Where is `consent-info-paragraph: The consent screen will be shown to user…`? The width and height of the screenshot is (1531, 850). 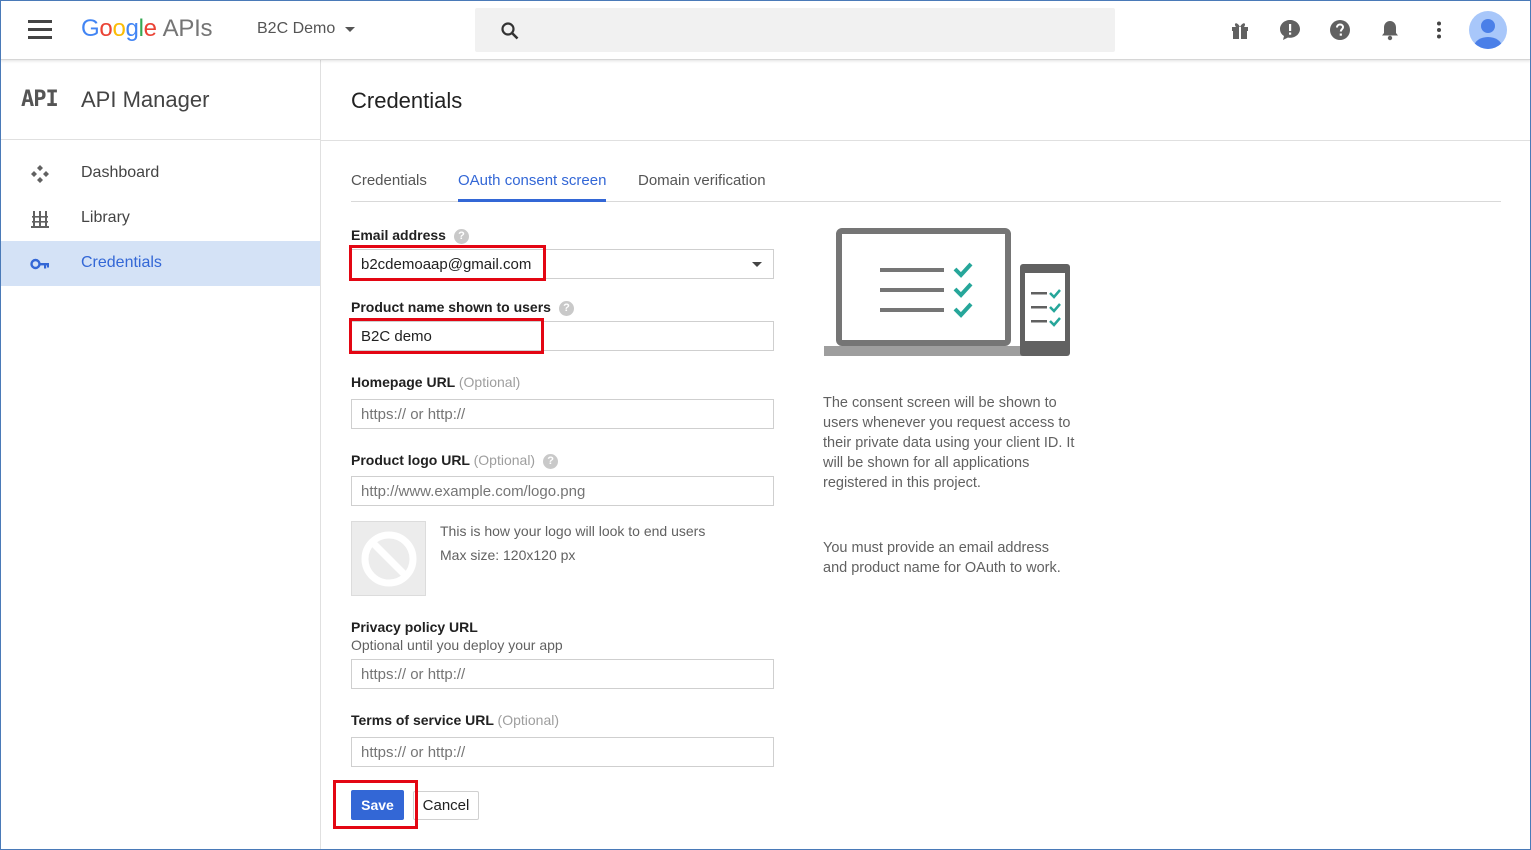 consent-info-paragraph: The consent screen will be shown to user… is located at coordinates (949, 443).